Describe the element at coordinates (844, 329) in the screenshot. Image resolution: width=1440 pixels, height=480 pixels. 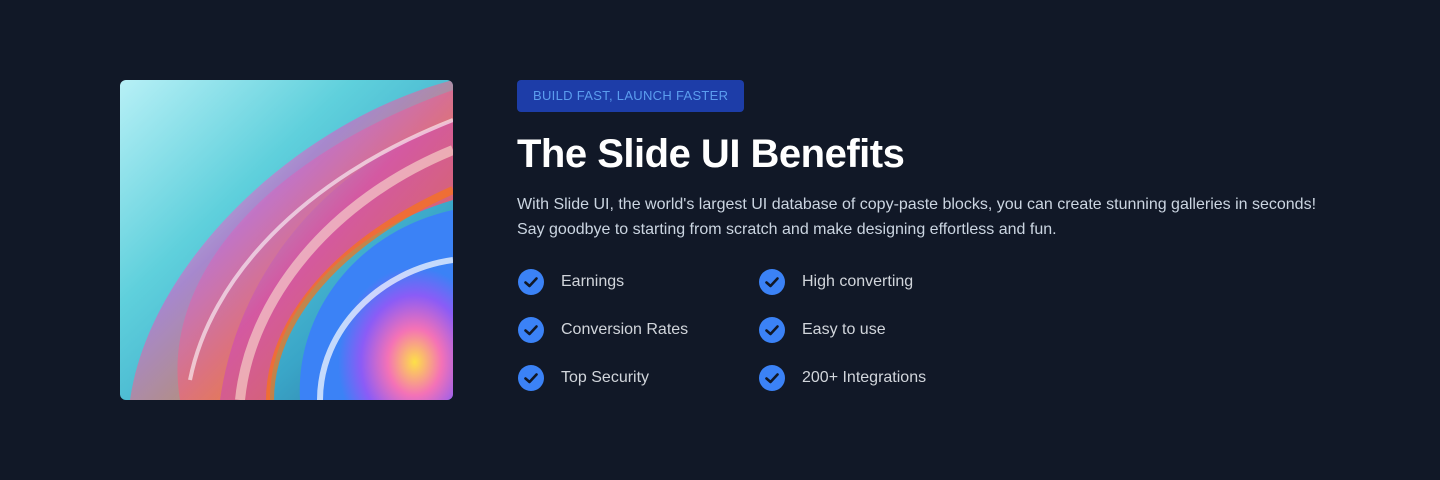
I see `feature-label: Easy to use` at that location.